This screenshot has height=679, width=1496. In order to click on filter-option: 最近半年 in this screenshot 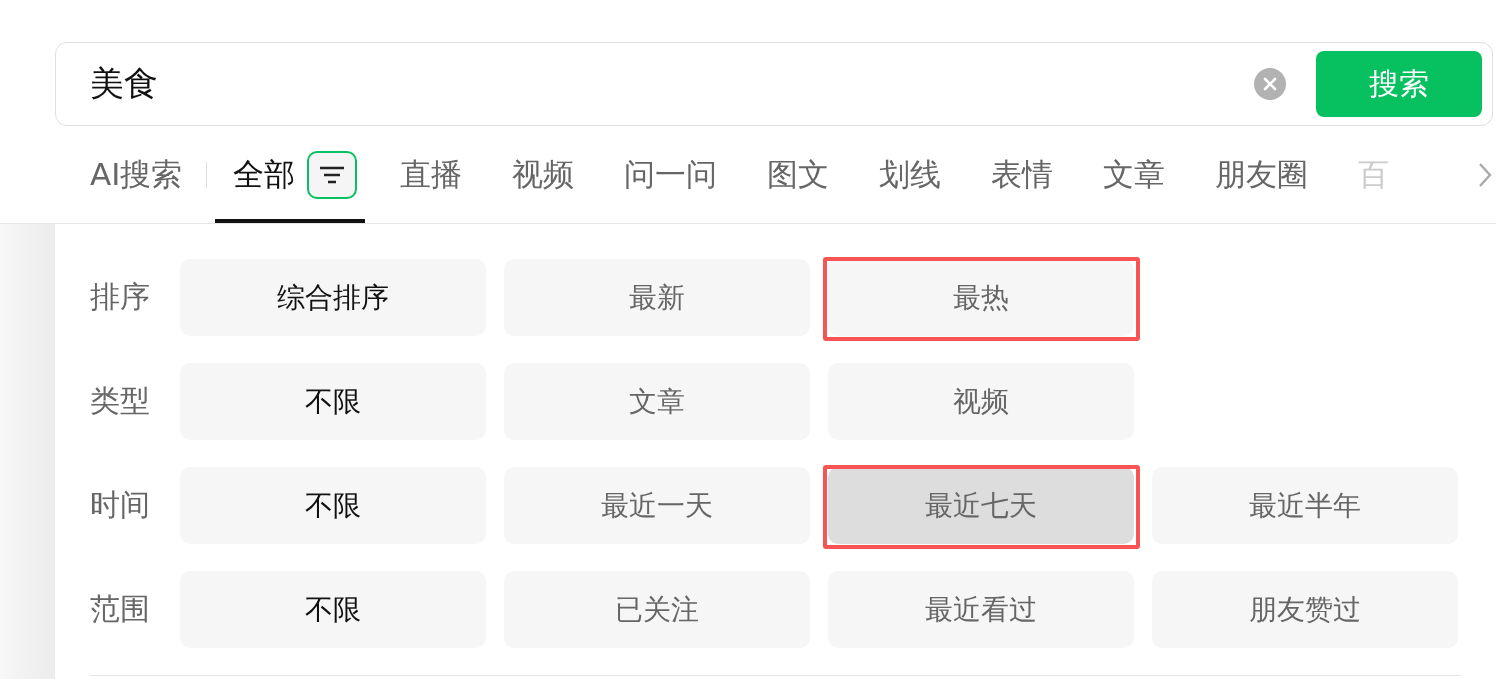, I will do `click(1305, 505)`.